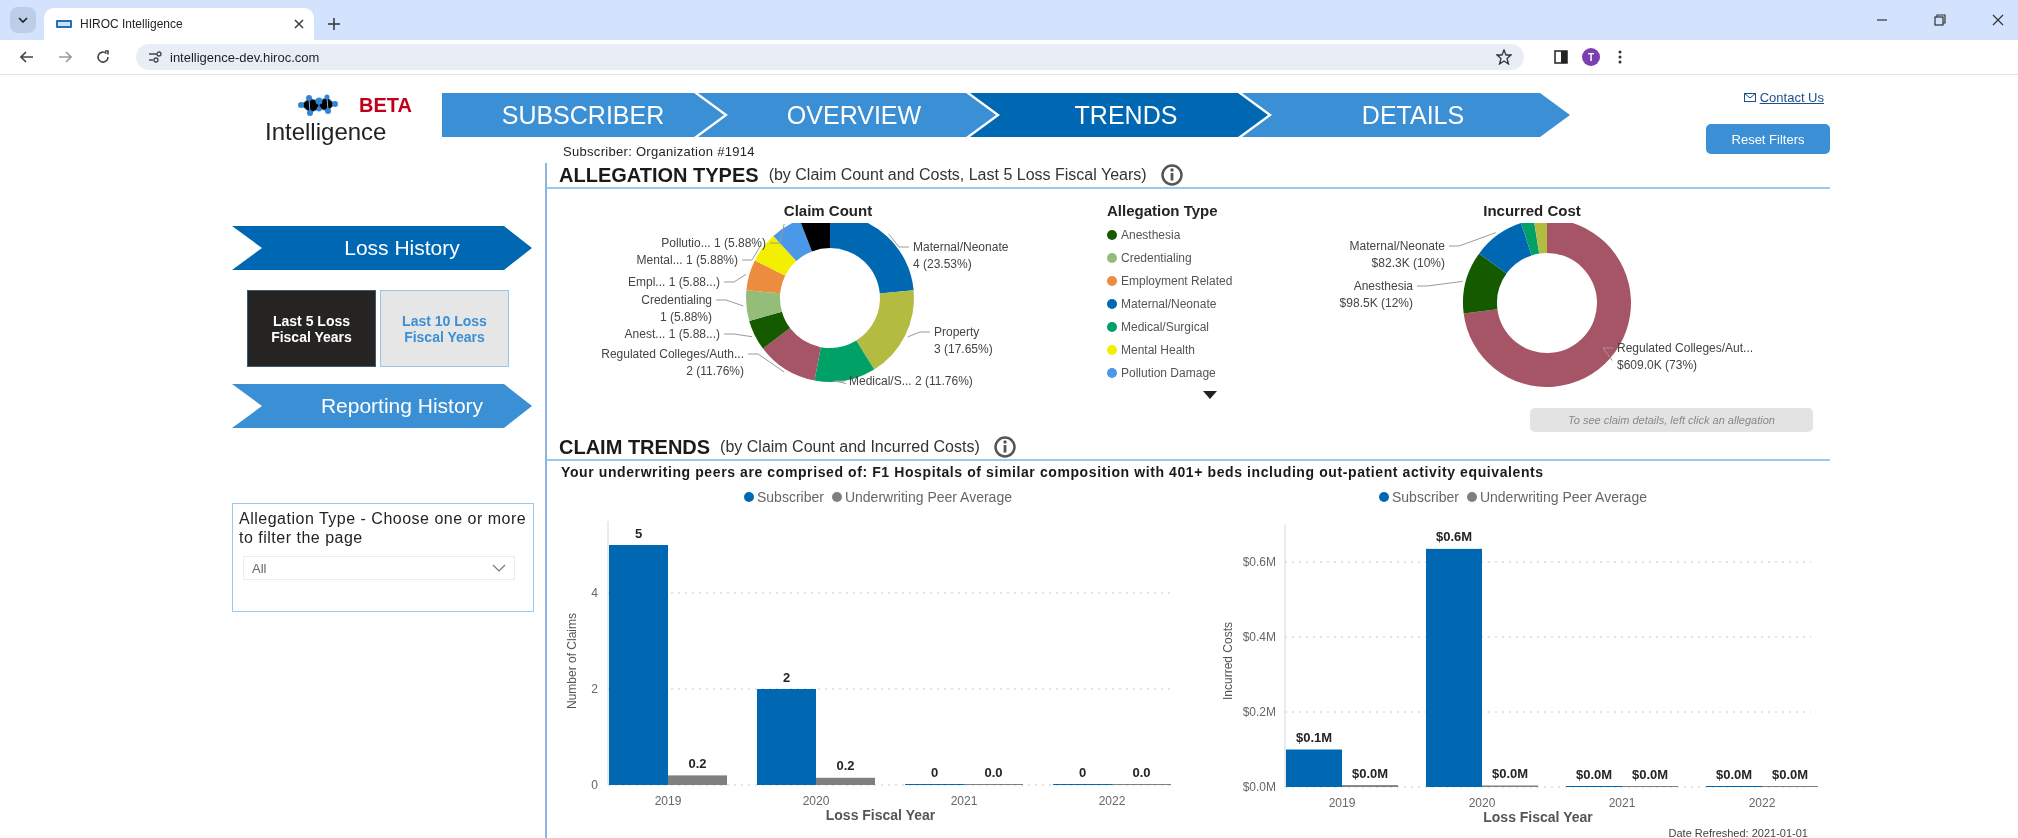 The height and width of the screenshot is (838, 2018). What do you see at coordinates (1737, 832) in the screenshot?
I see `date-refreshed: Date Refreshed: 2021-01-01` at bounding box center [1737, 832].